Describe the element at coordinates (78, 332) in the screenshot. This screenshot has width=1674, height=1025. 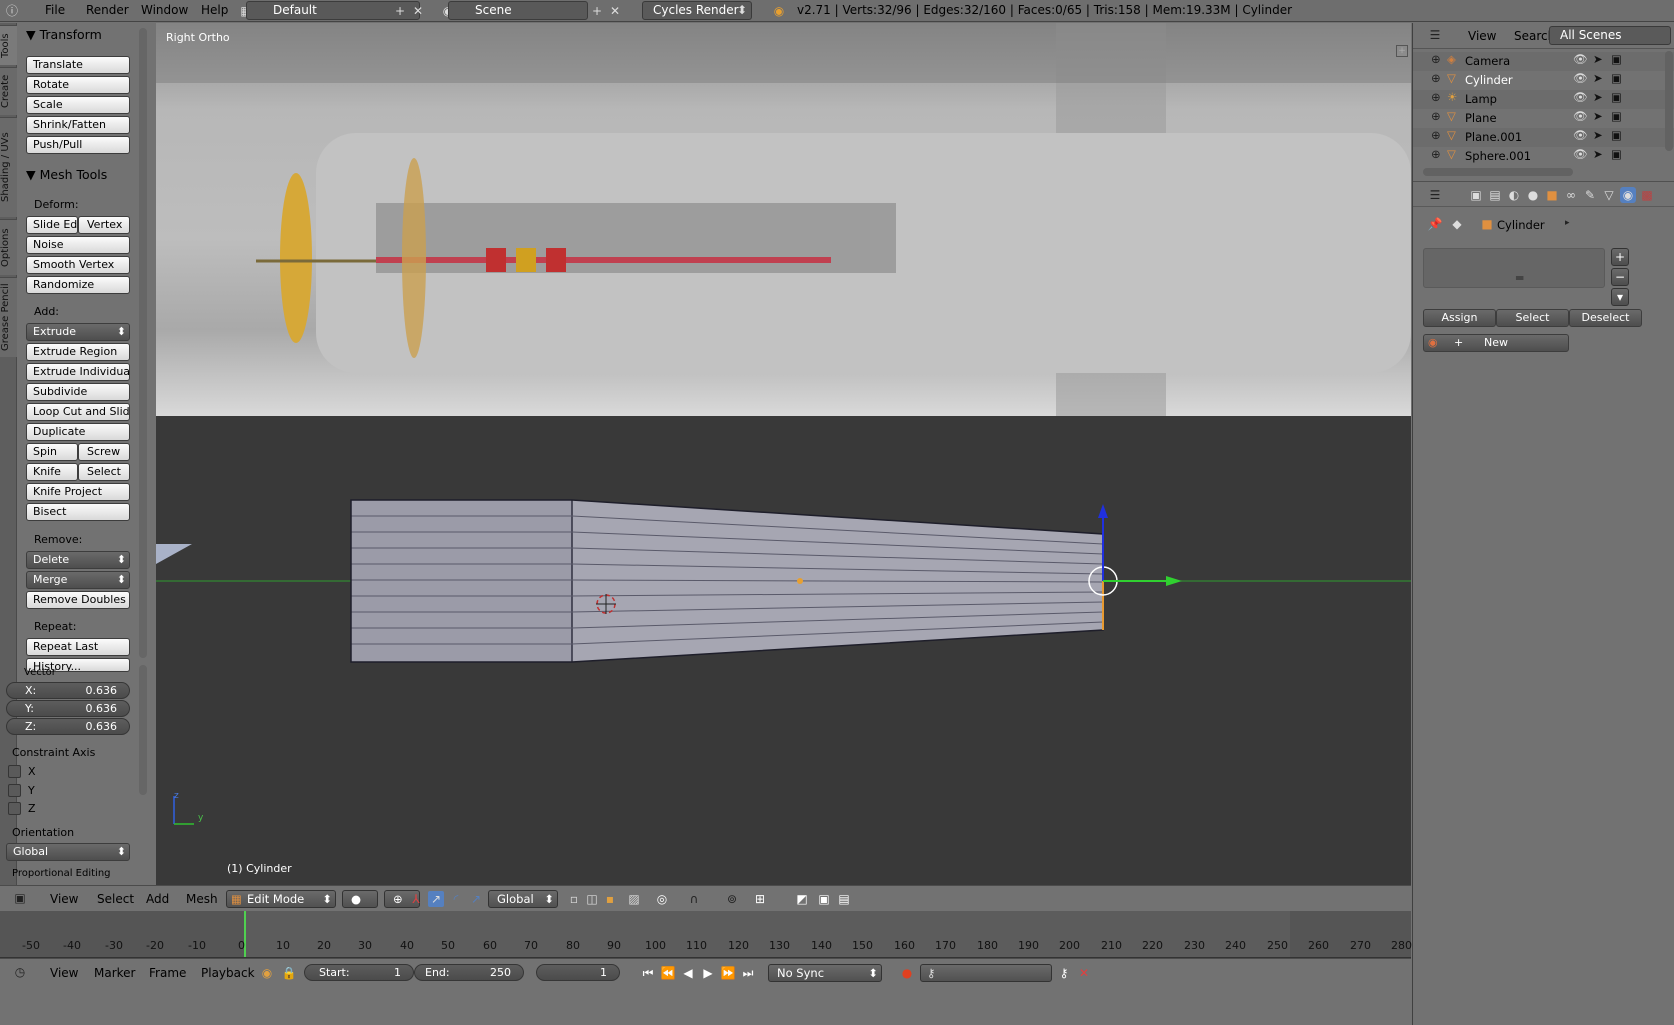
I see `extrude-dropdown: Extrude ⬍` at that location.